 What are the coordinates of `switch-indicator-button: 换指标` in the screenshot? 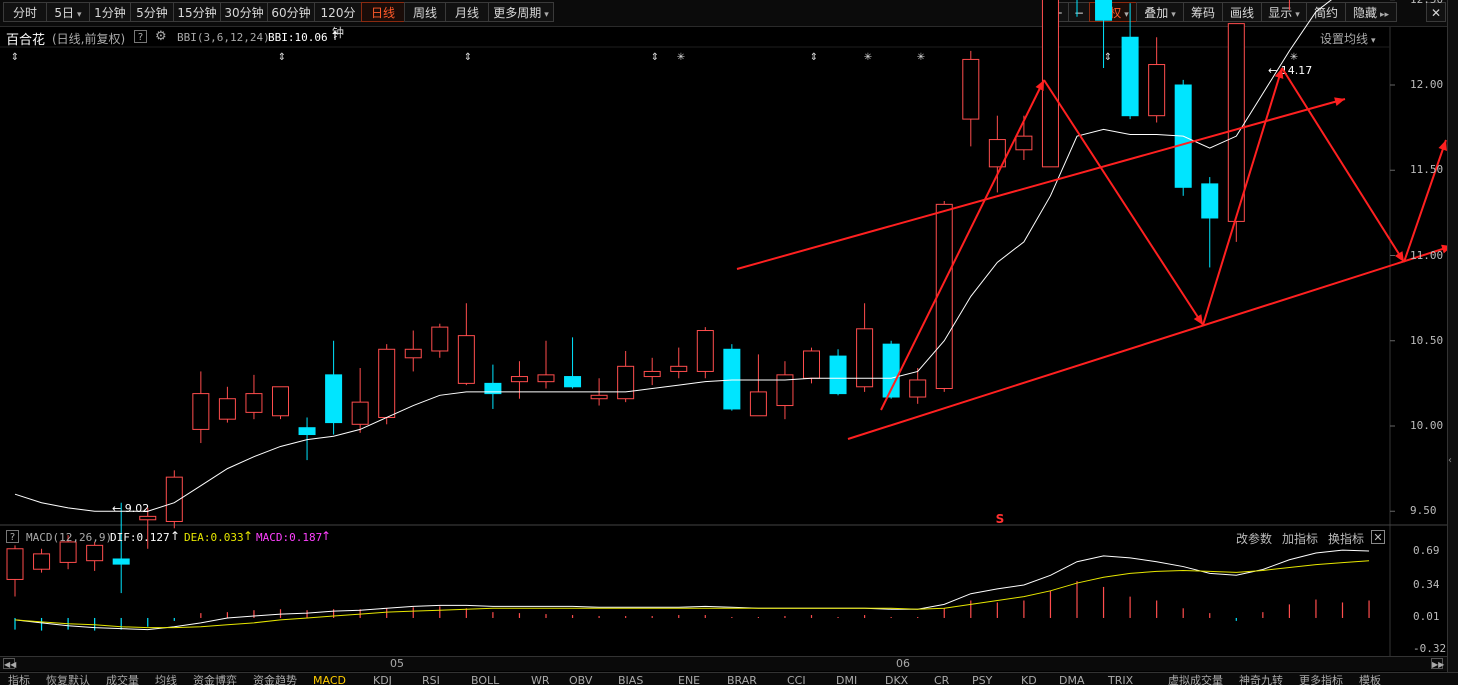 It's located at (1346, 538).